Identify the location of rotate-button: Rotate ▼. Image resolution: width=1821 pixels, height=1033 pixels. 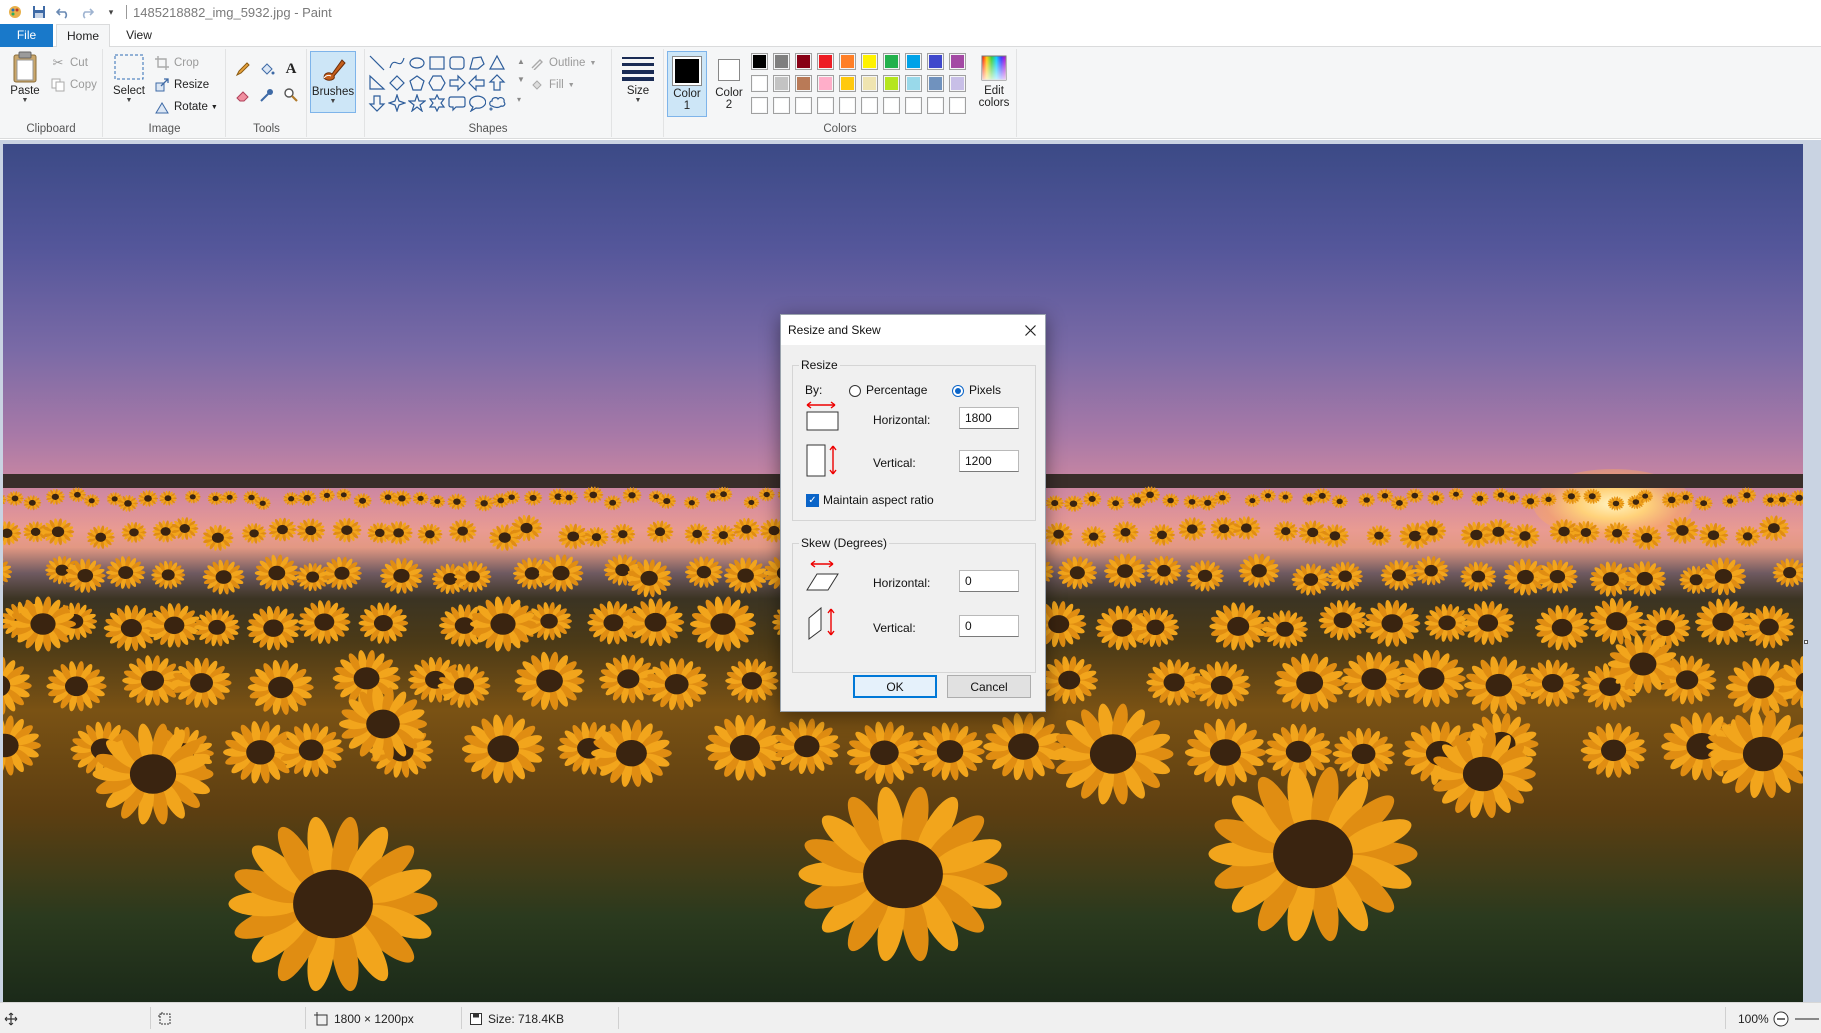
(186, 107).